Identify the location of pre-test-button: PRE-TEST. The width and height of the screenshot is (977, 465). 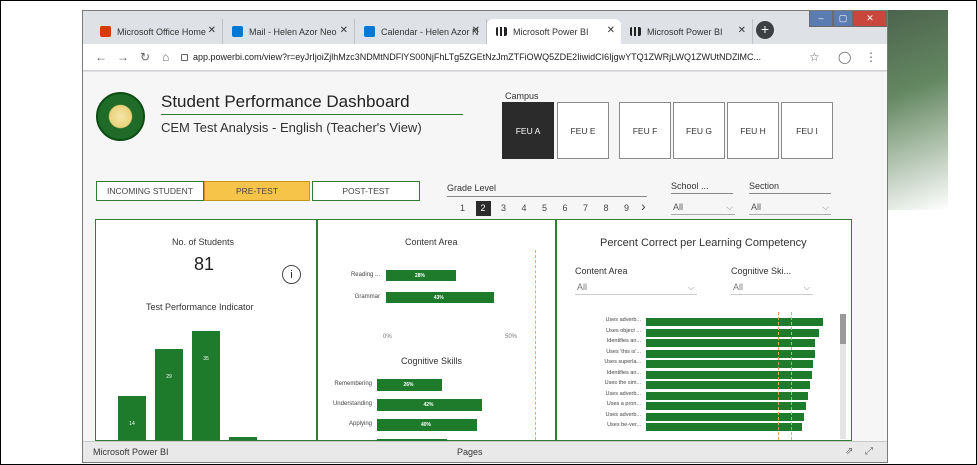
(257, 191).